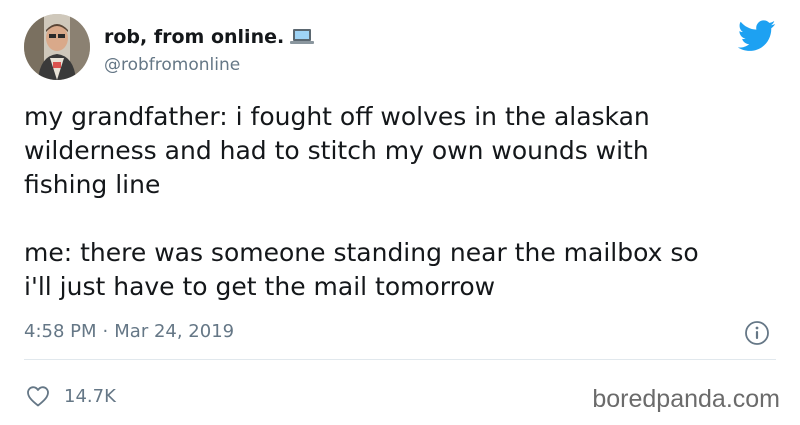 The width and height of the screenshot is (800, 425). What do you see at coordinates (174, 331) in the screenshot?
I see `tweet-date: Mar 24, 2019` at bounding box center [174, 331].